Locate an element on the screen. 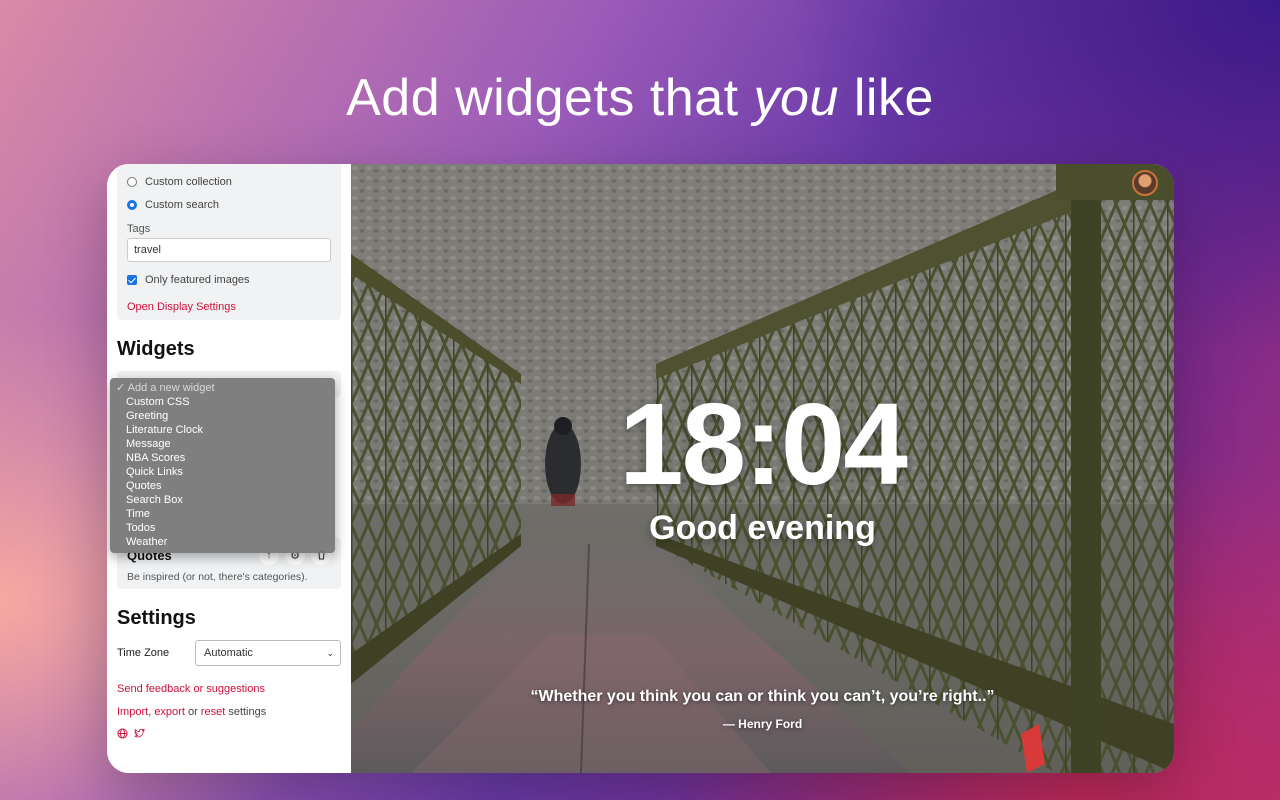  tags-label: Tags is located at coordinates (139, 229).